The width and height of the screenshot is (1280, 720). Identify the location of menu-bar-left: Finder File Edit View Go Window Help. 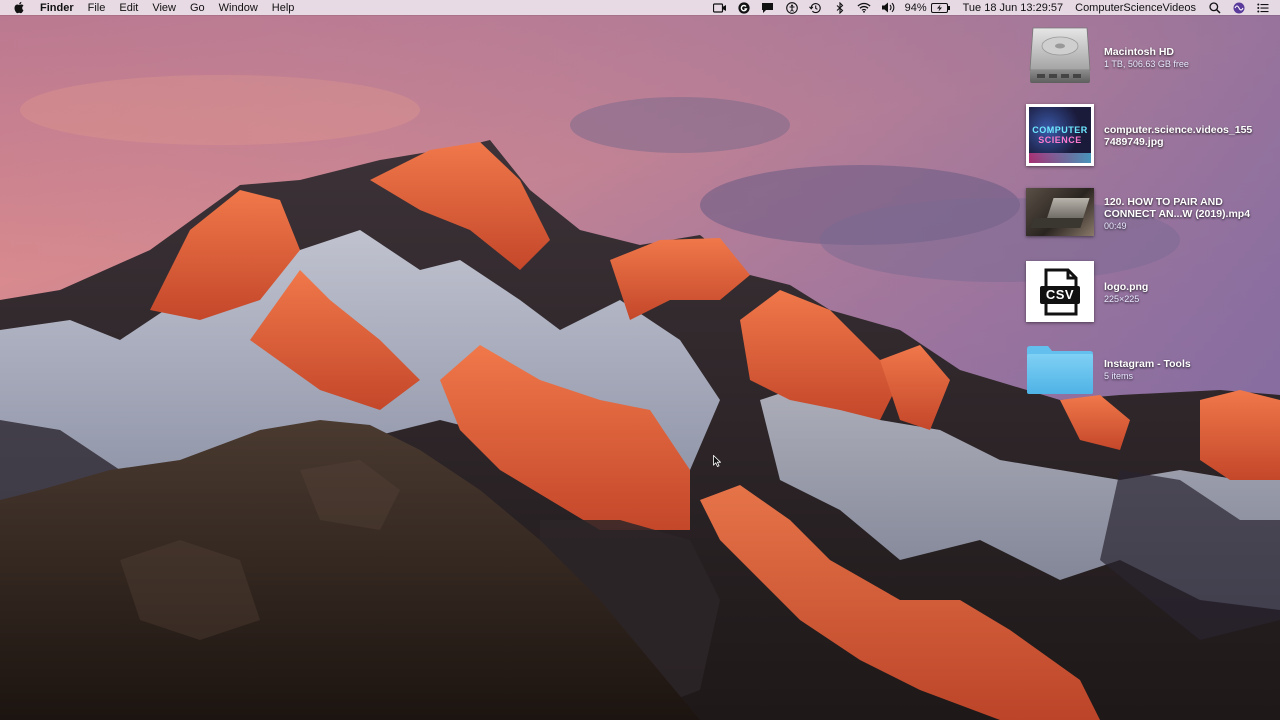
(154, 7).